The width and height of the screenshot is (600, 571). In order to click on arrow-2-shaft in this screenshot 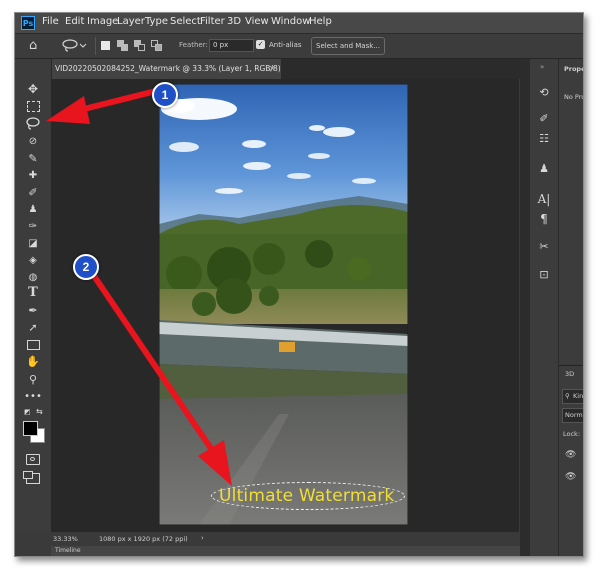, I will do `click(151, 360)`.